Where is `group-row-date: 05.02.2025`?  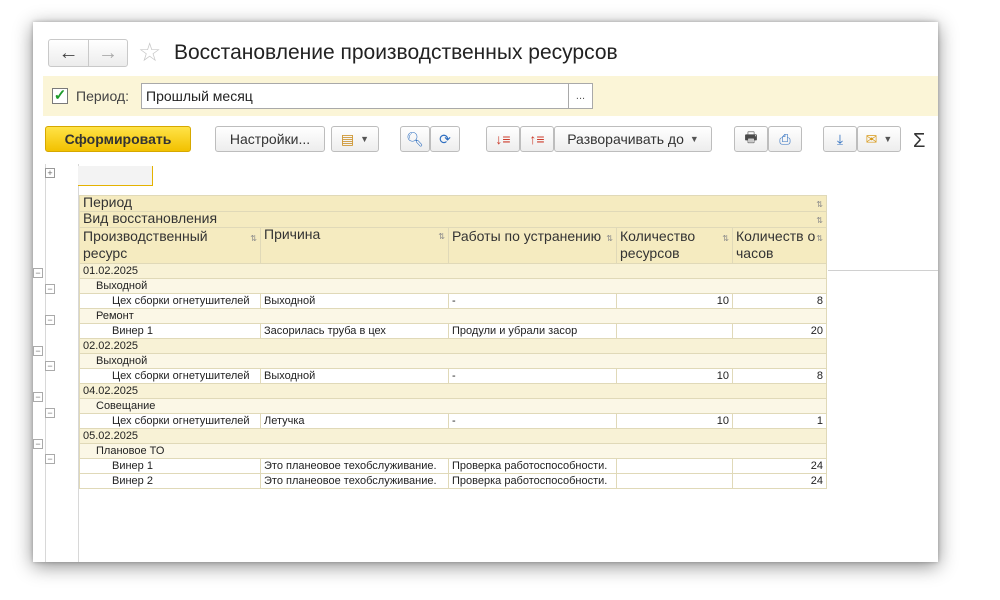
group-row-date: 05.02.2025 is located at coordinates (453, 436).